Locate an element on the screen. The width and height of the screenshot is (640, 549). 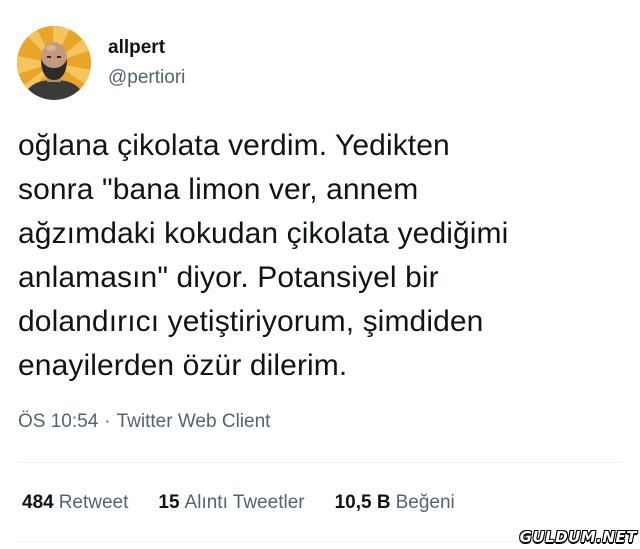
quote-count: 15 Alıntı Tweetler is located at coordinates (231, 503).